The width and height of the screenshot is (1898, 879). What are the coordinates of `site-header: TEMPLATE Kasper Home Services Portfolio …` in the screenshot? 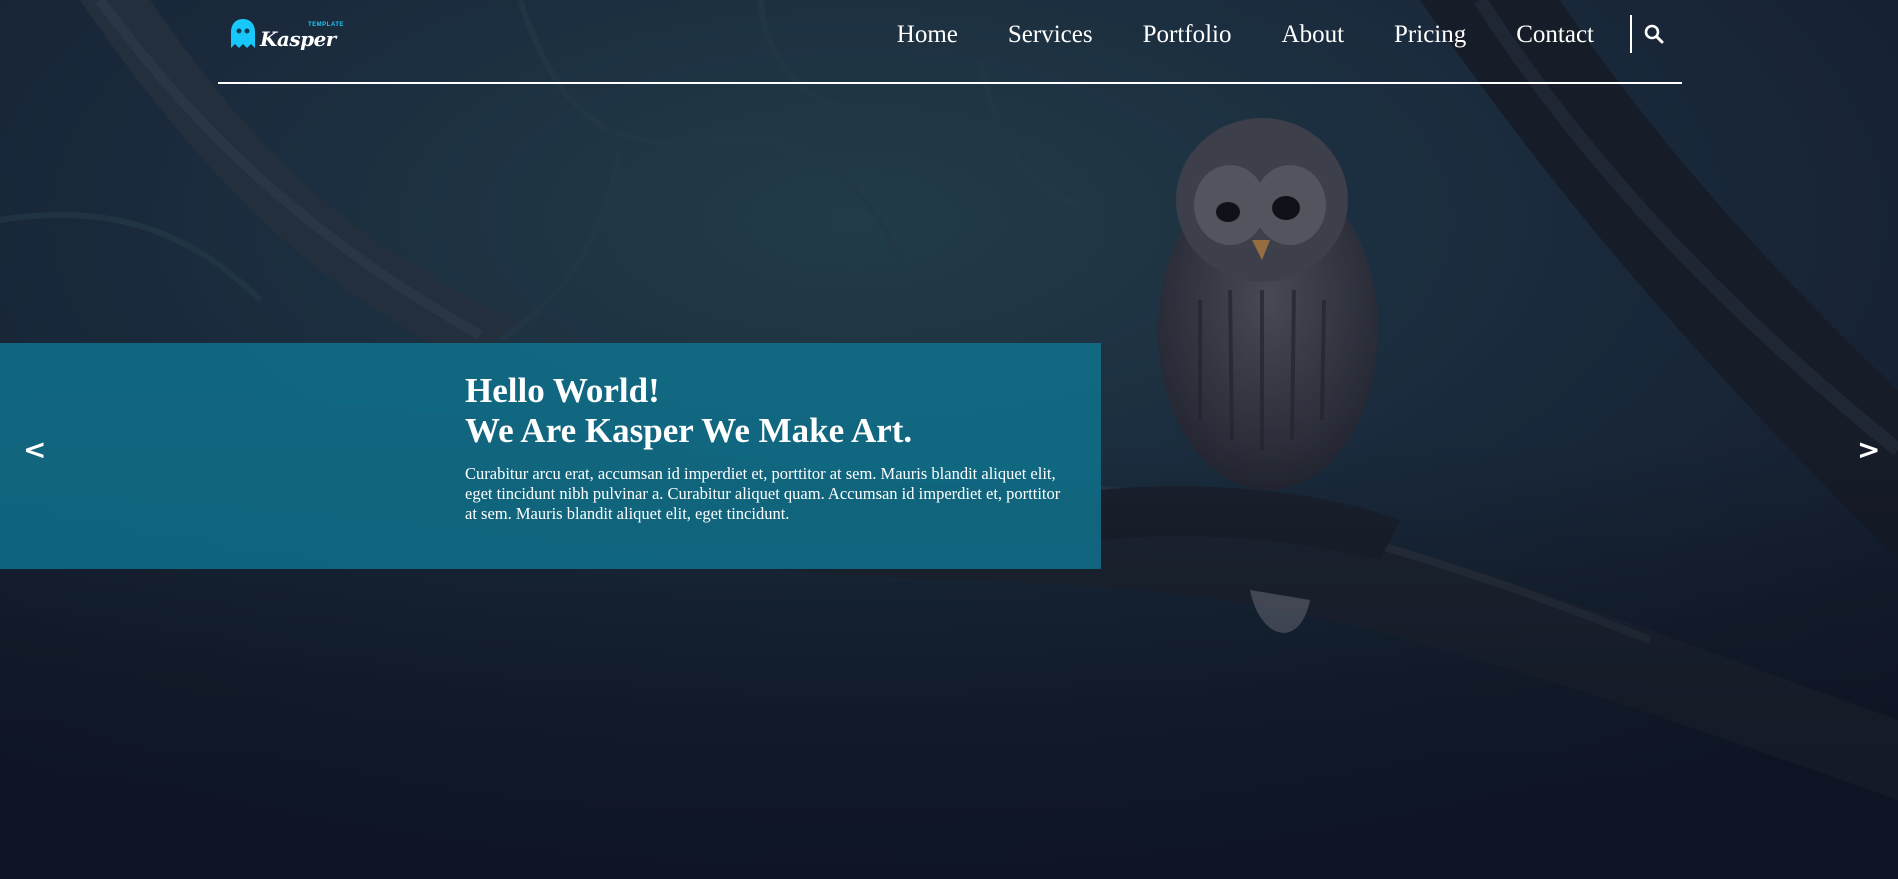 It's located at (950, 42).